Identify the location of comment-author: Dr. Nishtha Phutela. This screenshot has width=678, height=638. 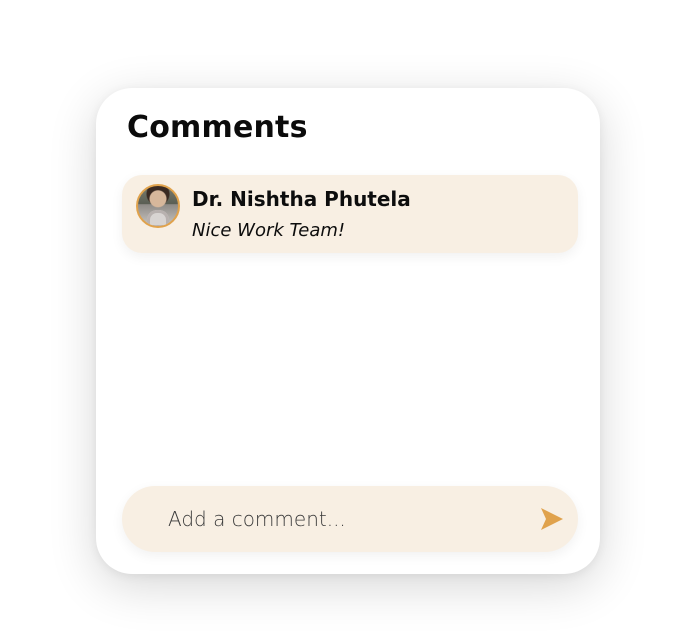
(301, 199).